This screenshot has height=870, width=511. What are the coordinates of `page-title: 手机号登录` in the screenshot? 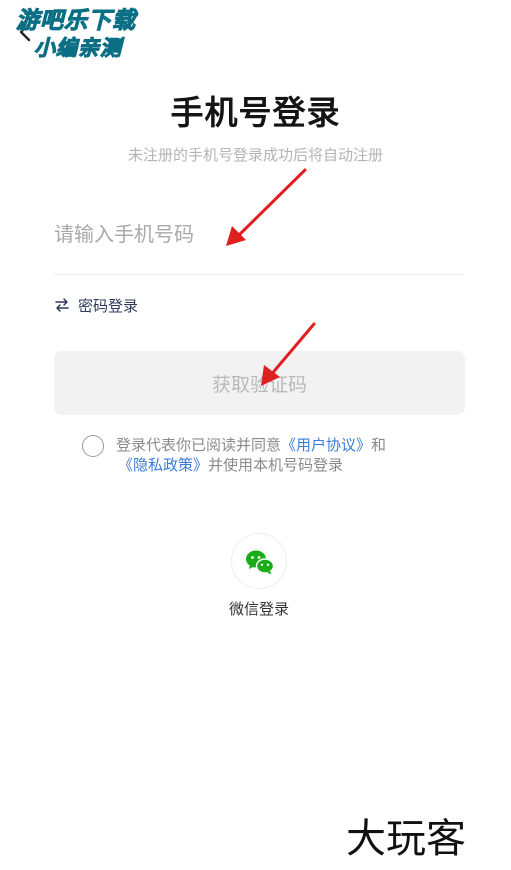 It's located at (255, 112).